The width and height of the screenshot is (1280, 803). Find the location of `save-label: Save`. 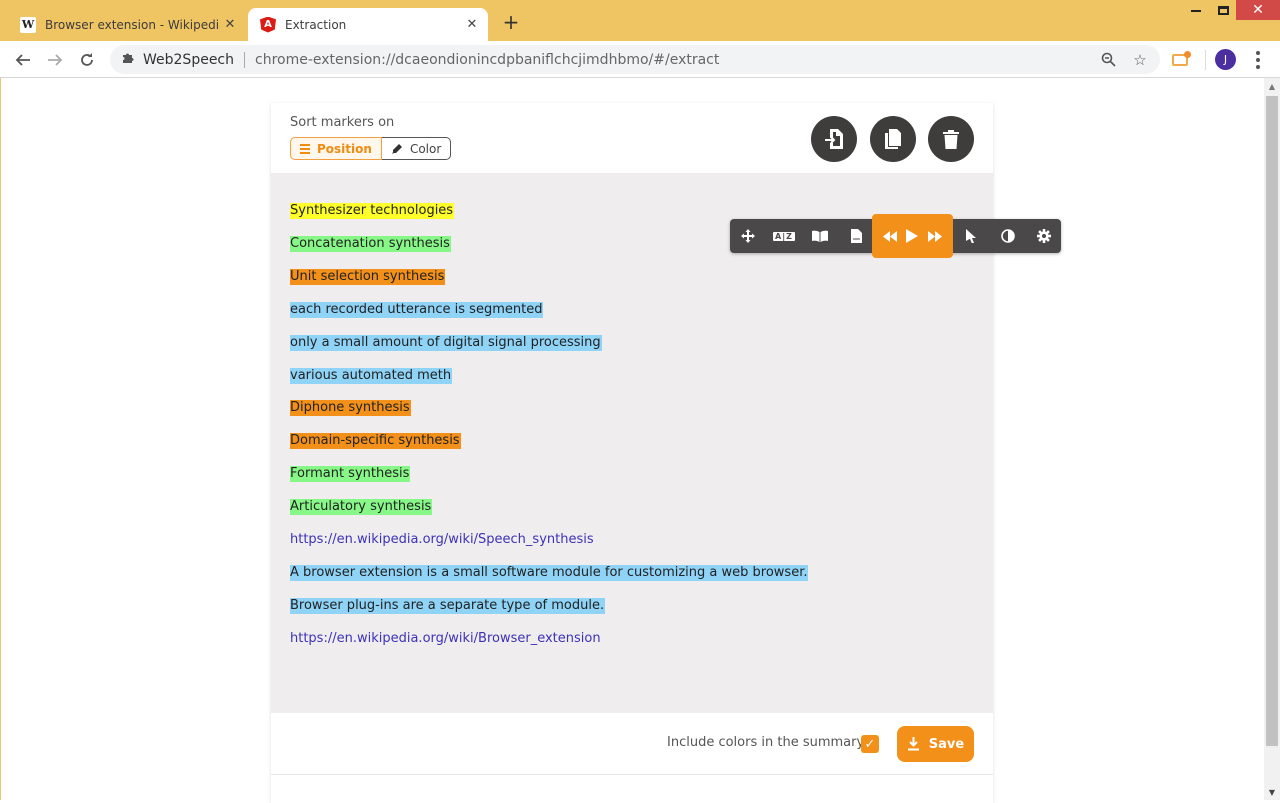

save-label: Save is located at coordinates (946, 744).